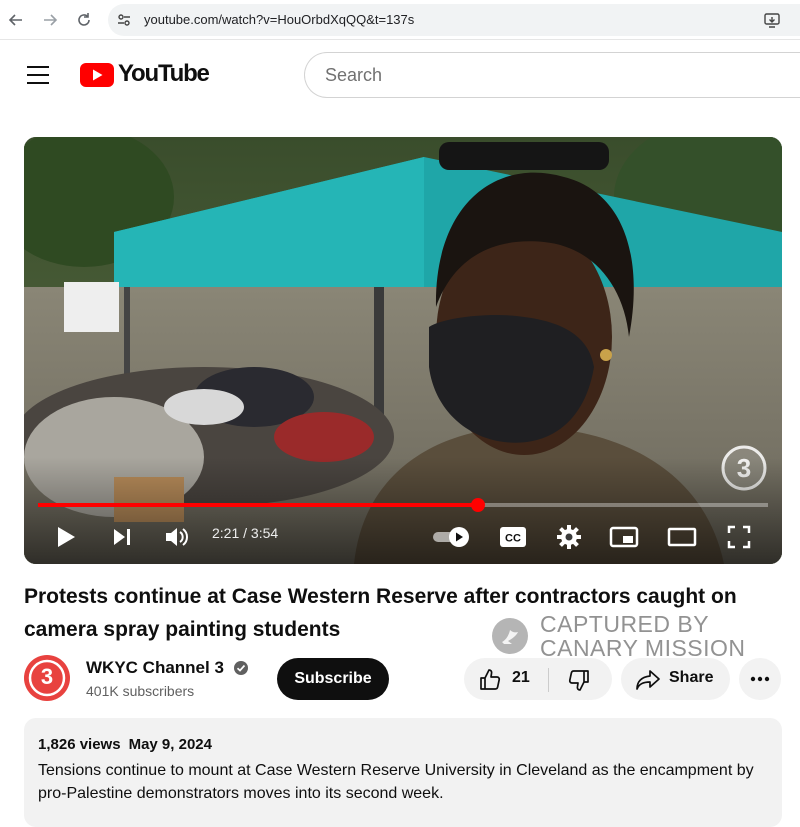 The height and width of the screenshot is (827, 800). Describe the element at coordinates (177, 537) in the screenshot. I see `volume-icon` at that location.